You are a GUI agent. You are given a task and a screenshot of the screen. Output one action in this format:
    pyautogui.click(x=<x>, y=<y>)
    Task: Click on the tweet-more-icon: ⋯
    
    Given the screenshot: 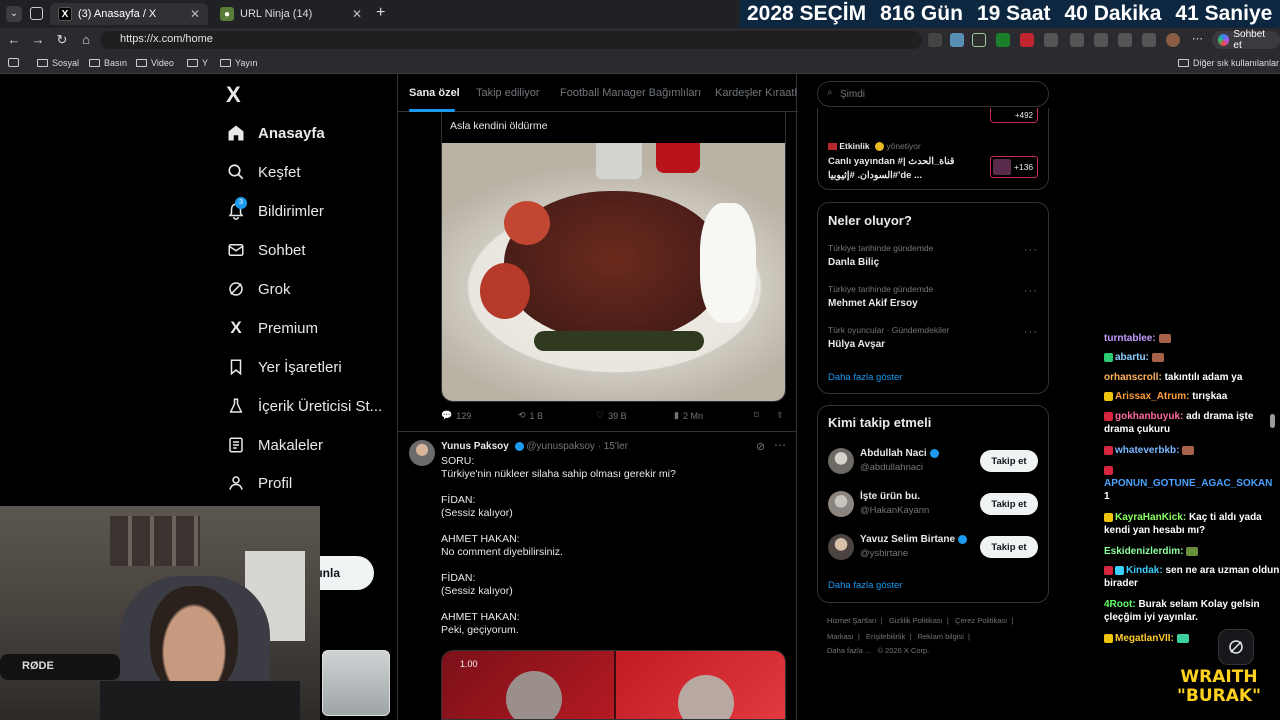 What is the action you would take?
    pyautogui.click(x=780, y=445)
    